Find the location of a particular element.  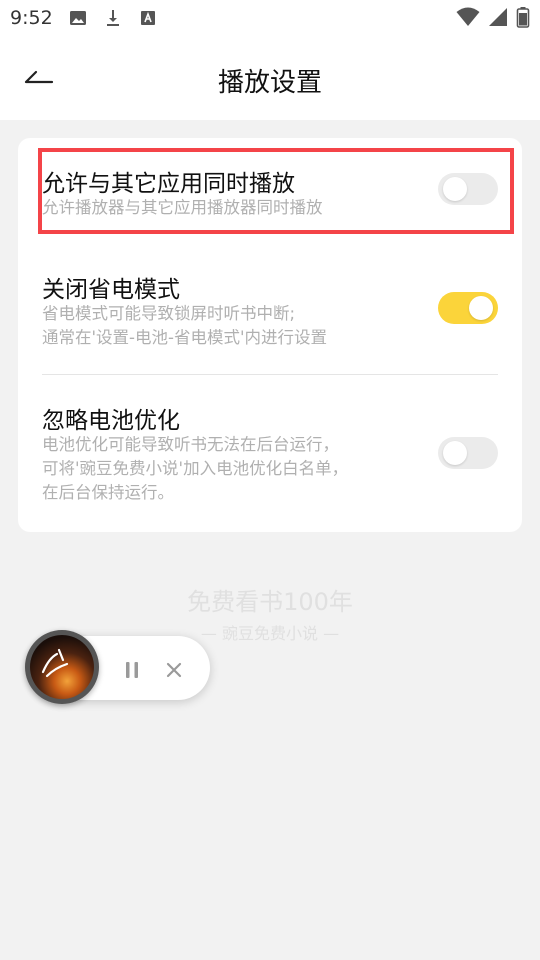

setting-desc: 省电模式可能导致锁屏时听书中断; 通常在'设置-电池-省电模式'内进行设置 is located at coordinates (184, 326).